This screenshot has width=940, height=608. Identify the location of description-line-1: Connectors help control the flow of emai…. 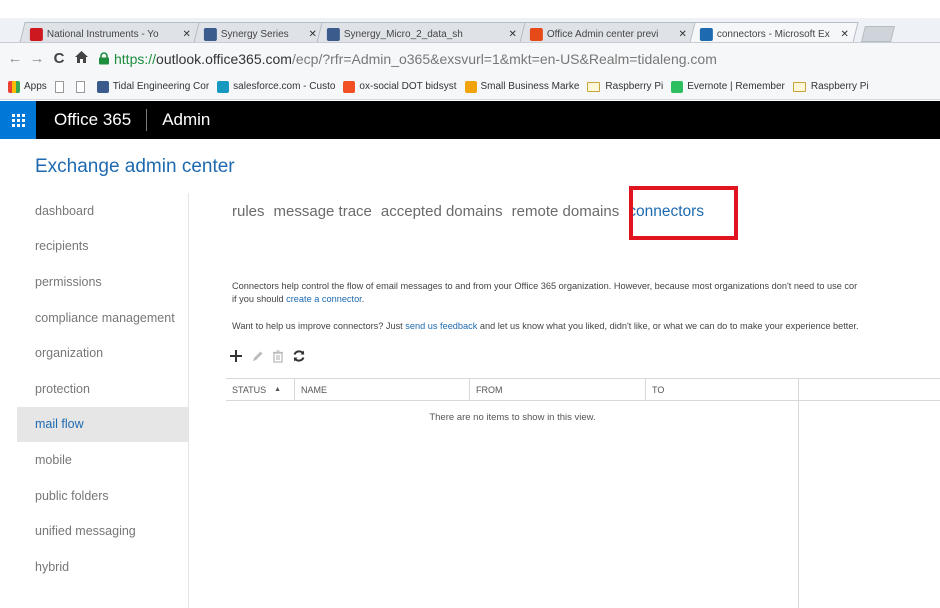
(545, 286).